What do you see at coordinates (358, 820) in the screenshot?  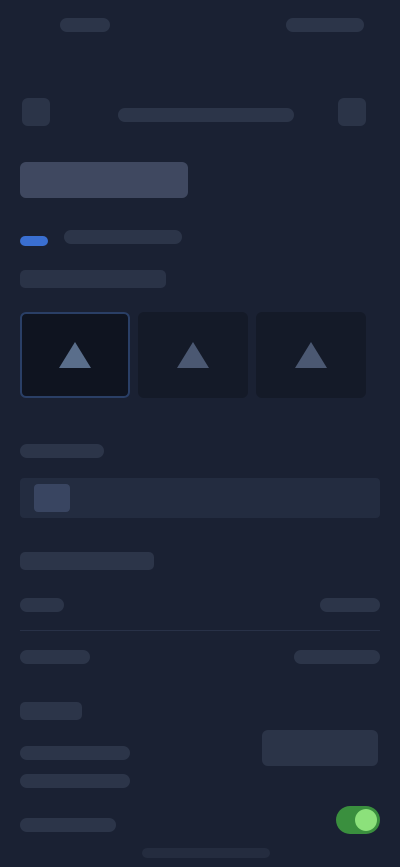 I see `toggle-switch` at bounding box center [358, 820].